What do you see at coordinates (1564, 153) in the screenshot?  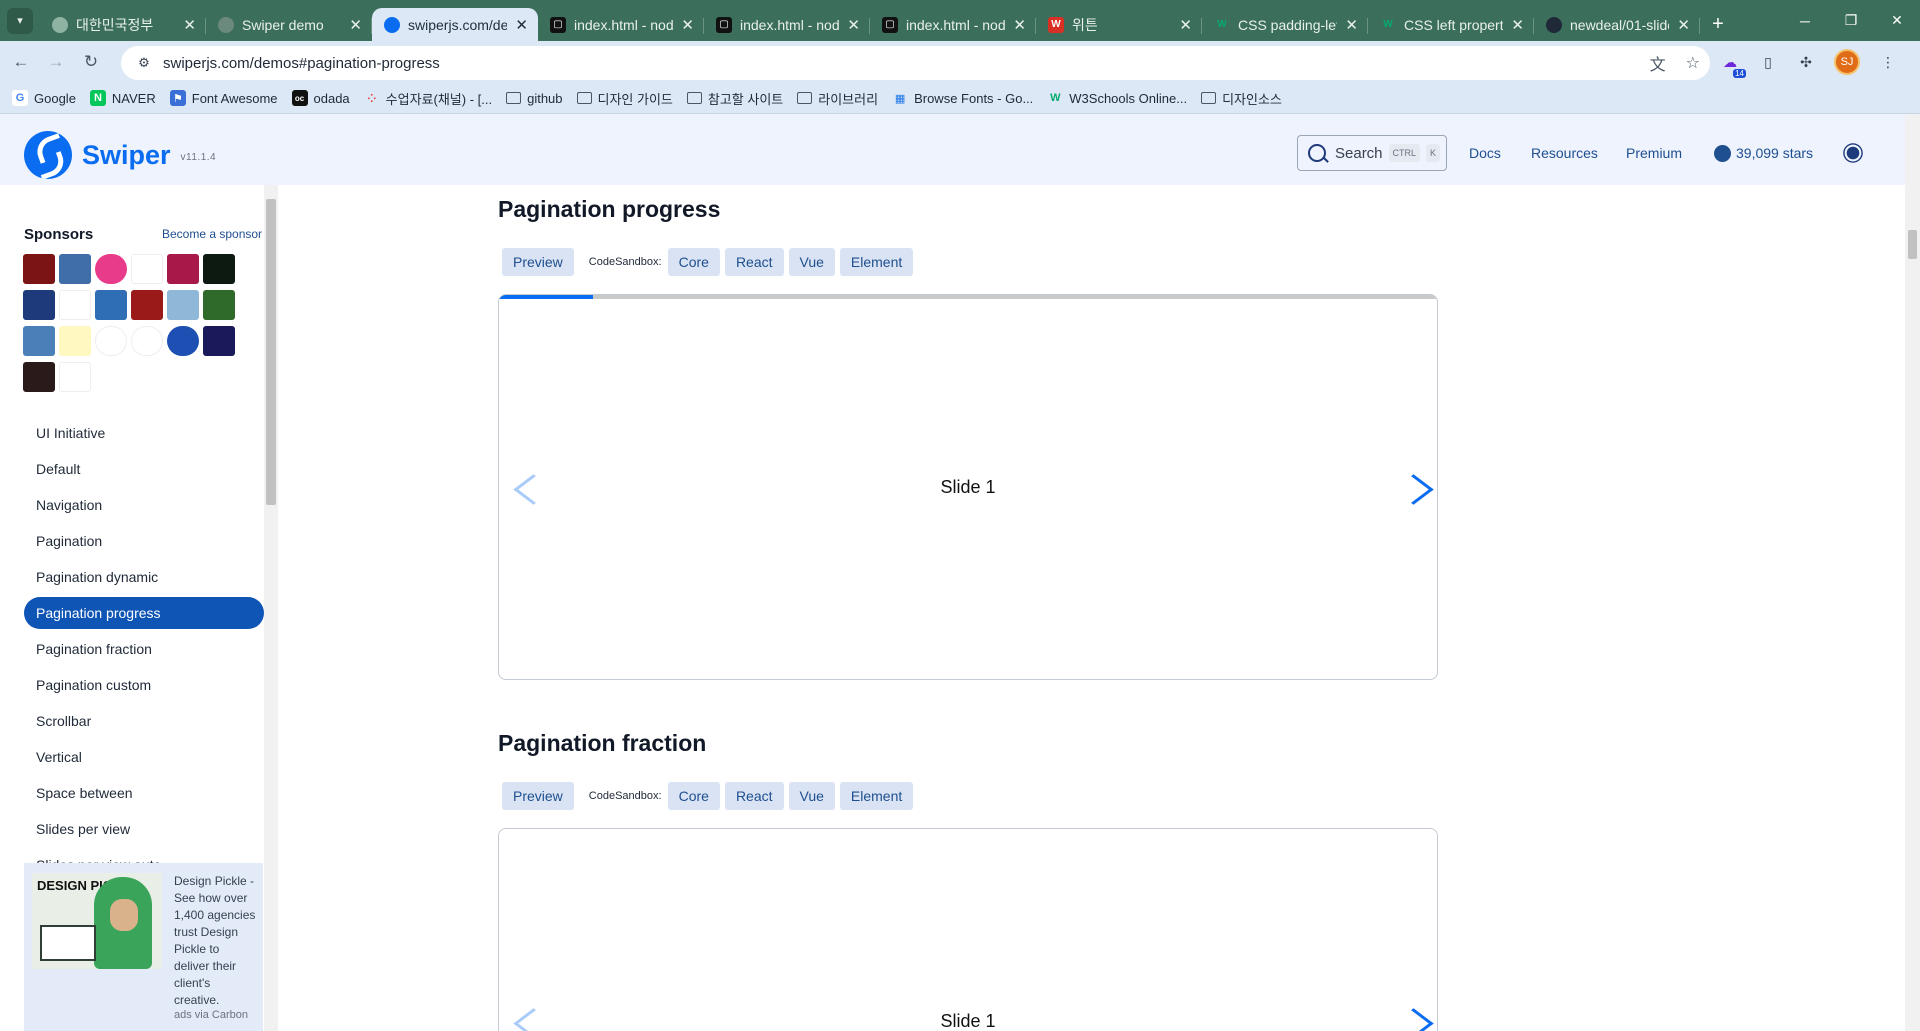 I see `nav-resources: Resources` at bounding box center [1564, 153].